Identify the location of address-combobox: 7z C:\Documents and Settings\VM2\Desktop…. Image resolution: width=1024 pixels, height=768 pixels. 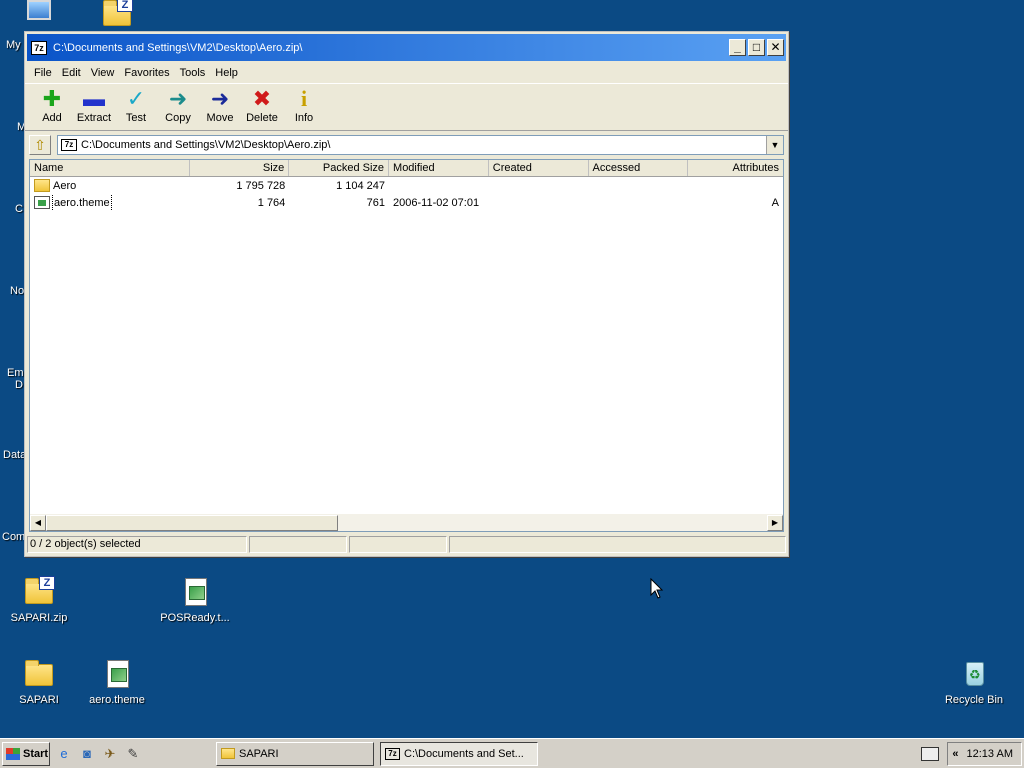
(420, 145).